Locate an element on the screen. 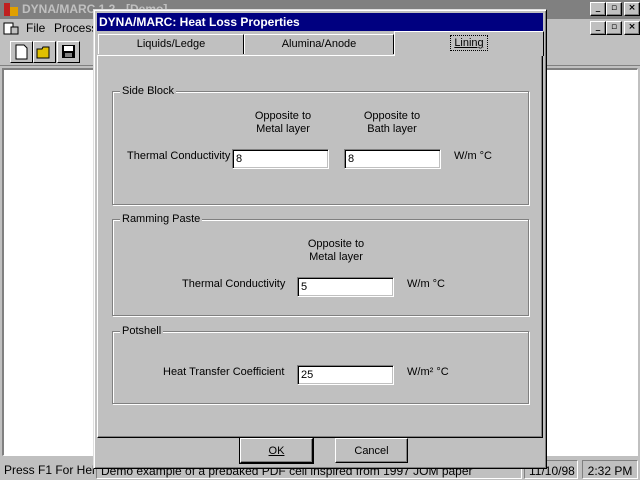 The height and width of the screenshot is (480, 640). status-help: Press F1 For Help is located at coordinates (49, 470).